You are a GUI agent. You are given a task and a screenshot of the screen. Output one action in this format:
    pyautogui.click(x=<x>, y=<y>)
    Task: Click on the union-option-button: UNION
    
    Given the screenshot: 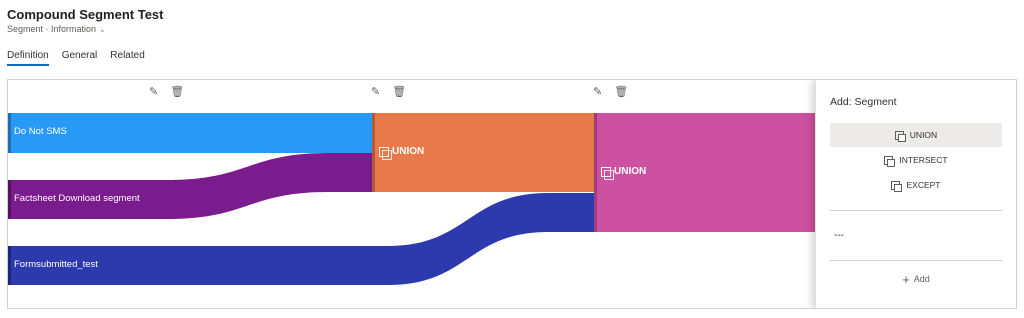 What is the action you would take?
    pyautogui.click(x=916, y=135)
    